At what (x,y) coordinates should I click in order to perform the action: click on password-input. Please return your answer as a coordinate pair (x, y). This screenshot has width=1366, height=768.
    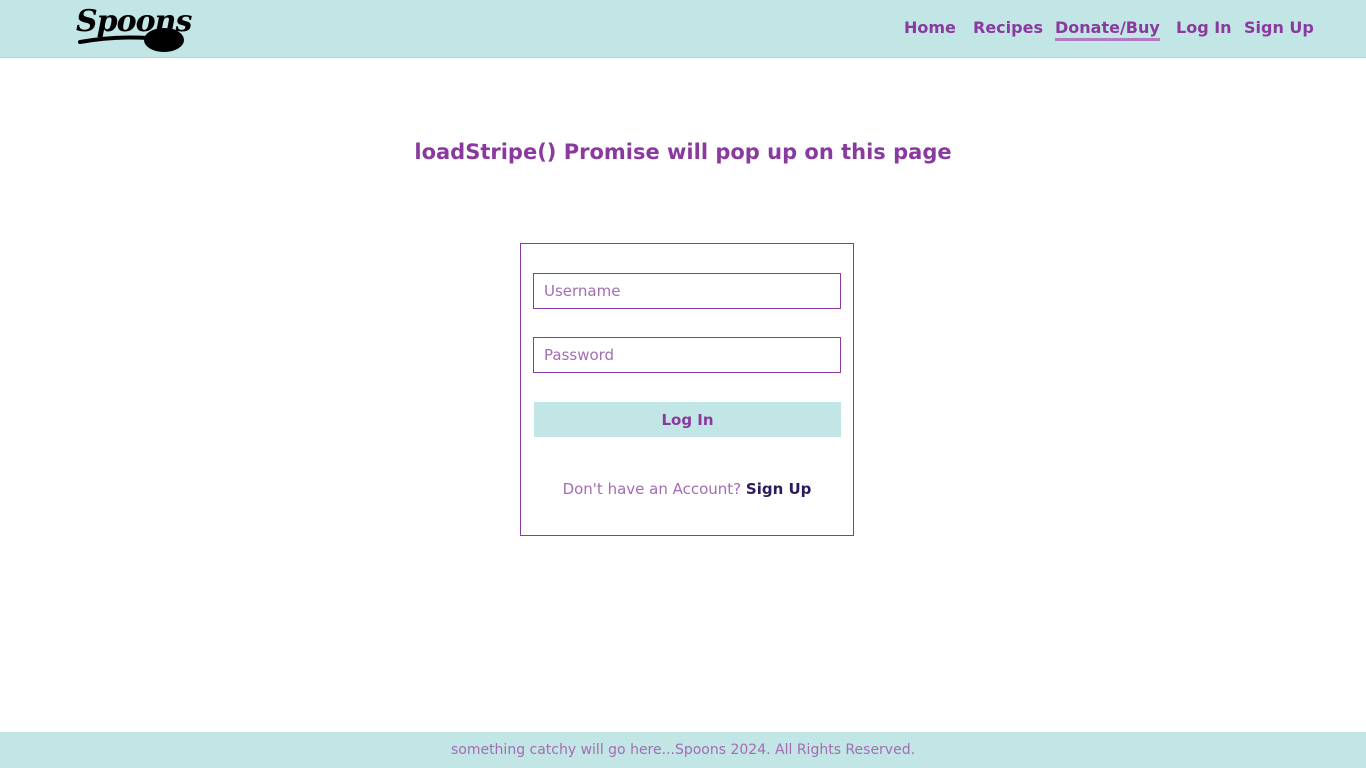
    Looking at the image, I should click on (687, 355).